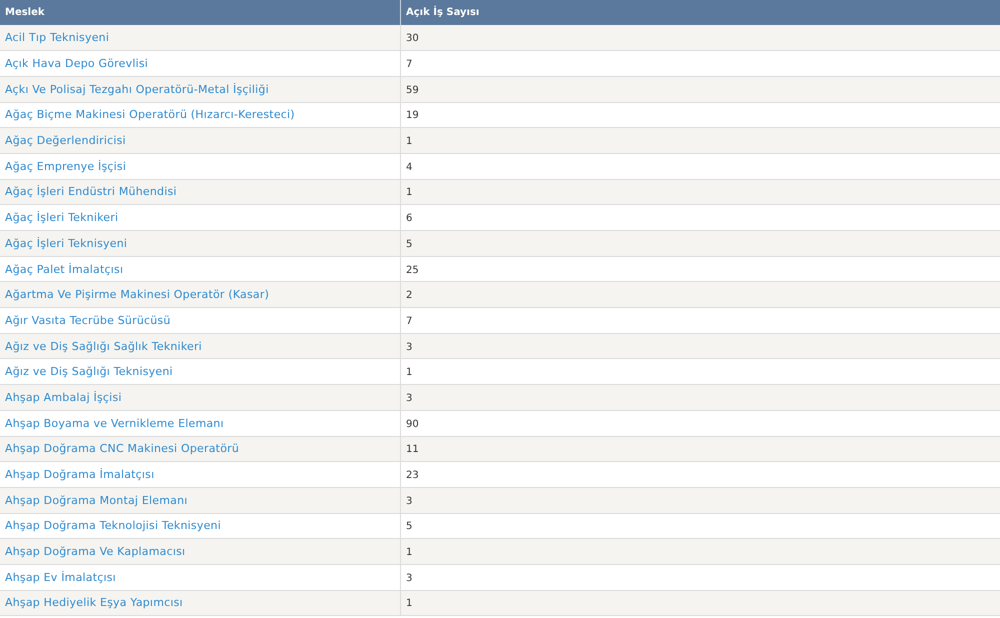 Image resolution: width=1000 pixels, height=618 pixels. I want to click on job-count: 23, so click(412, 476).